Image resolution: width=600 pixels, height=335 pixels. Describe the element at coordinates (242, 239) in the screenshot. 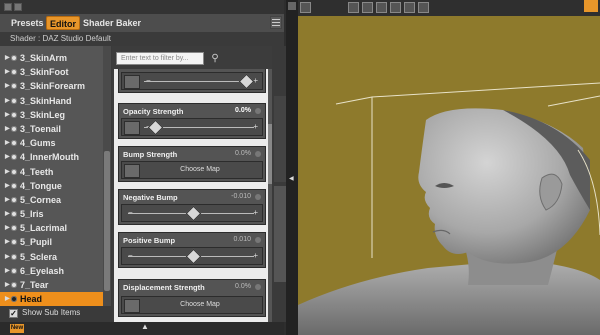

I see `property-value: 0.010` at that location.